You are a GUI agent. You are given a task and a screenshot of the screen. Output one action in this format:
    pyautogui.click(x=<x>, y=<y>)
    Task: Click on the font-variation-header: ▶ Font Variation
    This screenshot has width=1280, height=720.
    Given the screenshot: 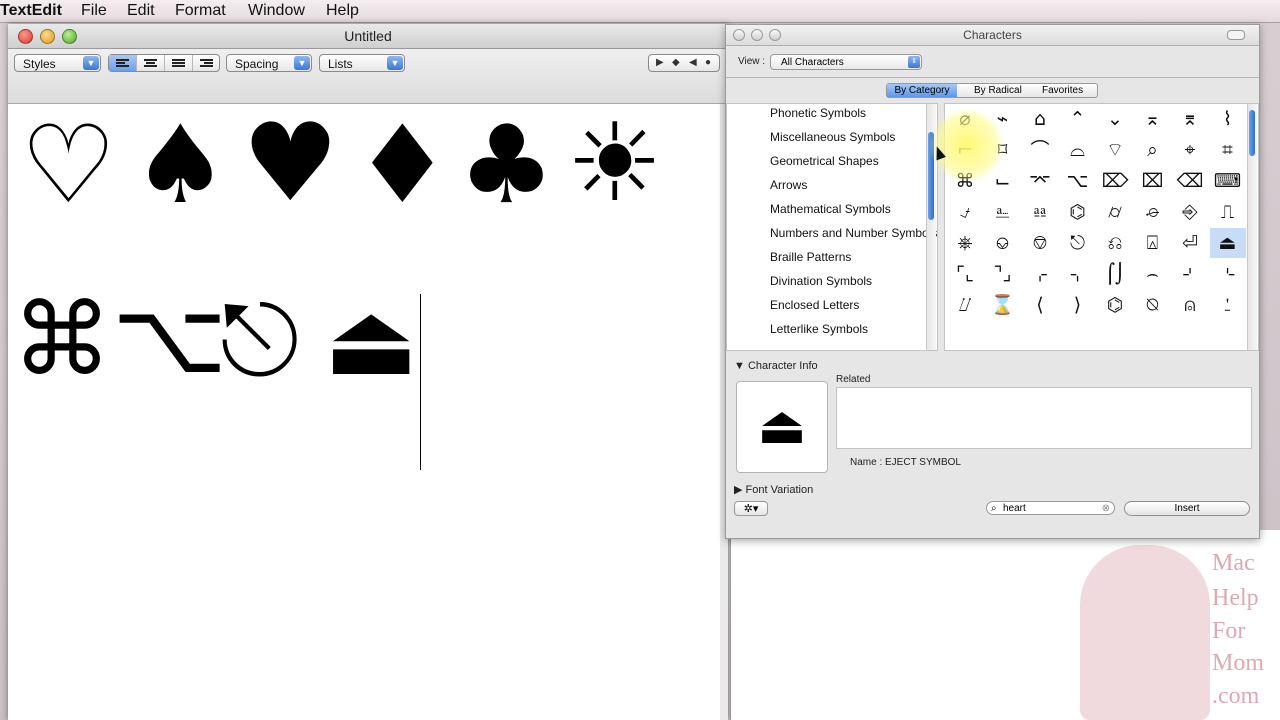 What is the action you would take?
    pyautogui.click(x=773, y=489)
    